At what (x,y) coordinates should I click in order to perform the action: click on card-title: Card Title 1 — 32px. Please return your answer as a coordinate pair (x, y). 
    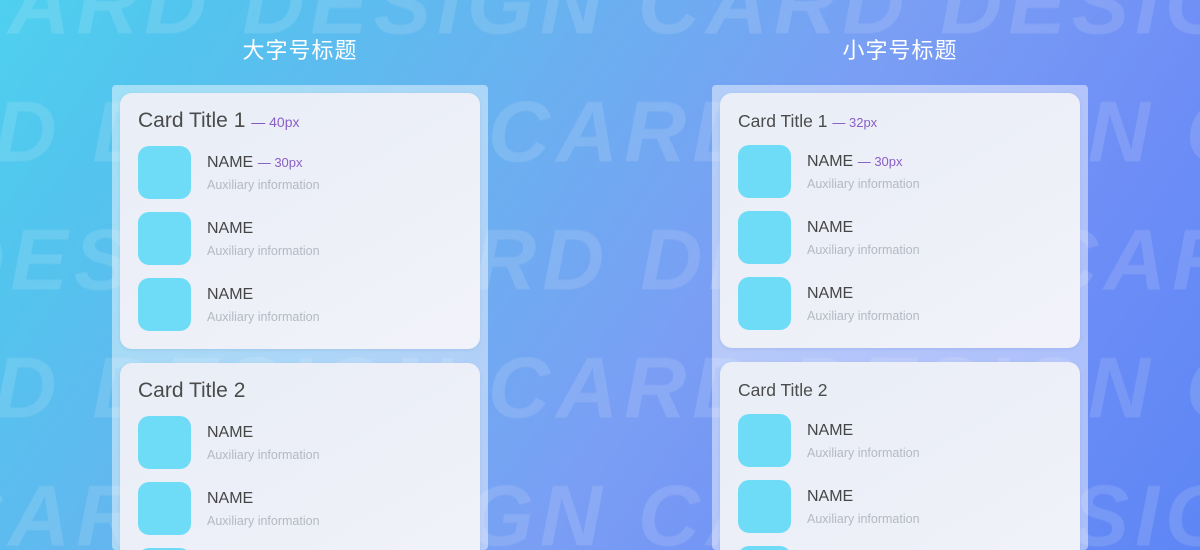
    Looking at the image, I should click on (900, 121).